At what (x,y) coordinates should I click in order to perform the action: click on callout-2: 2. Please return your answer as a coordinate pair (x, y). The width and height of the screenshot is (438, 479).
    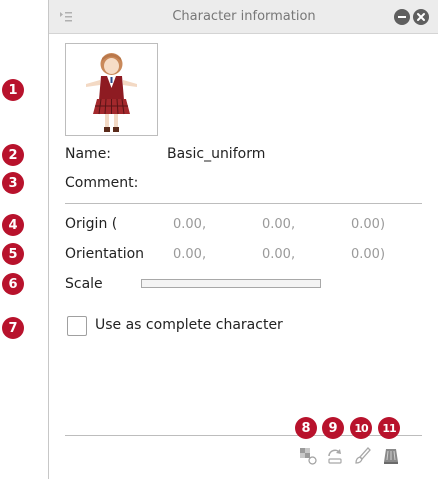
    Looking at the image, I should click on (13, 155).